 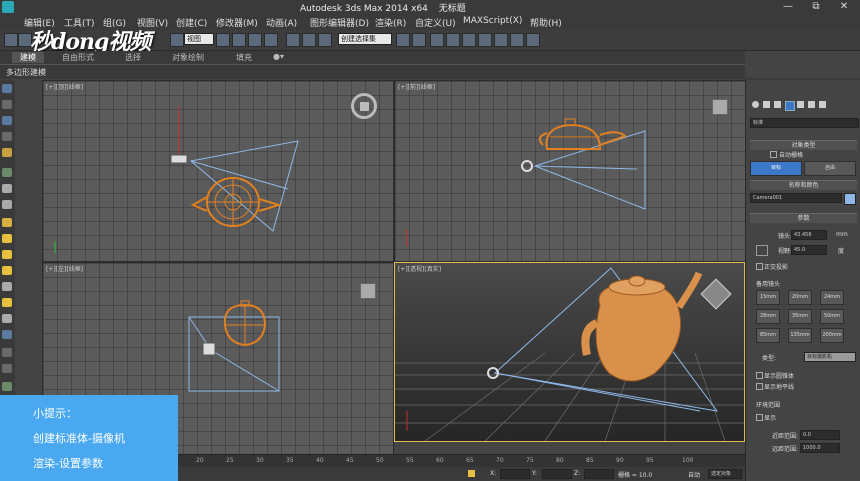 I want to click on lens-135mm-button: 135mm, so click(x=800, y=335).